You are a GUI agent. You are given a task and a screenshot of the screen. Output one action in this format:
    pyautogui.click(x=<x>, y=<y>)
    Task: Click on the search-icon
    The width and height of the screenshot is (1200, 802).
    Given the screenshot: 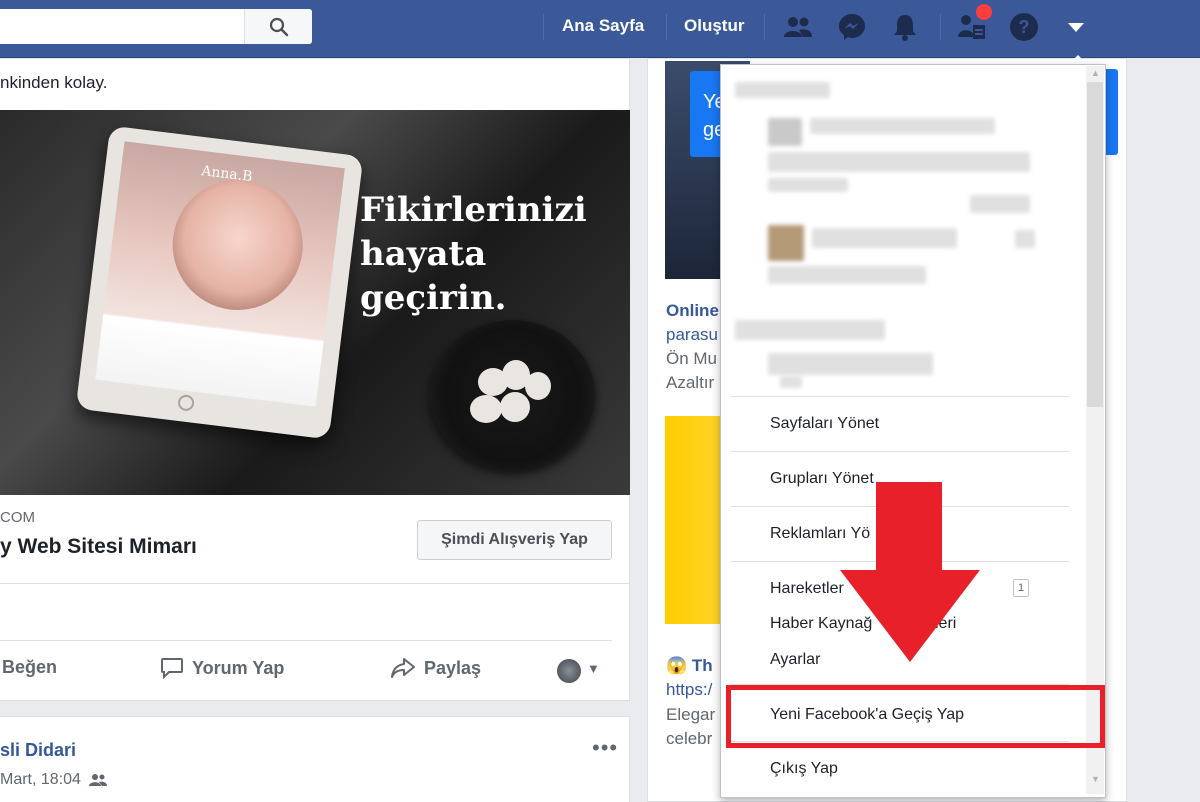 What is the action you would take?
    pyautogui.click(x=278, y=26)
    